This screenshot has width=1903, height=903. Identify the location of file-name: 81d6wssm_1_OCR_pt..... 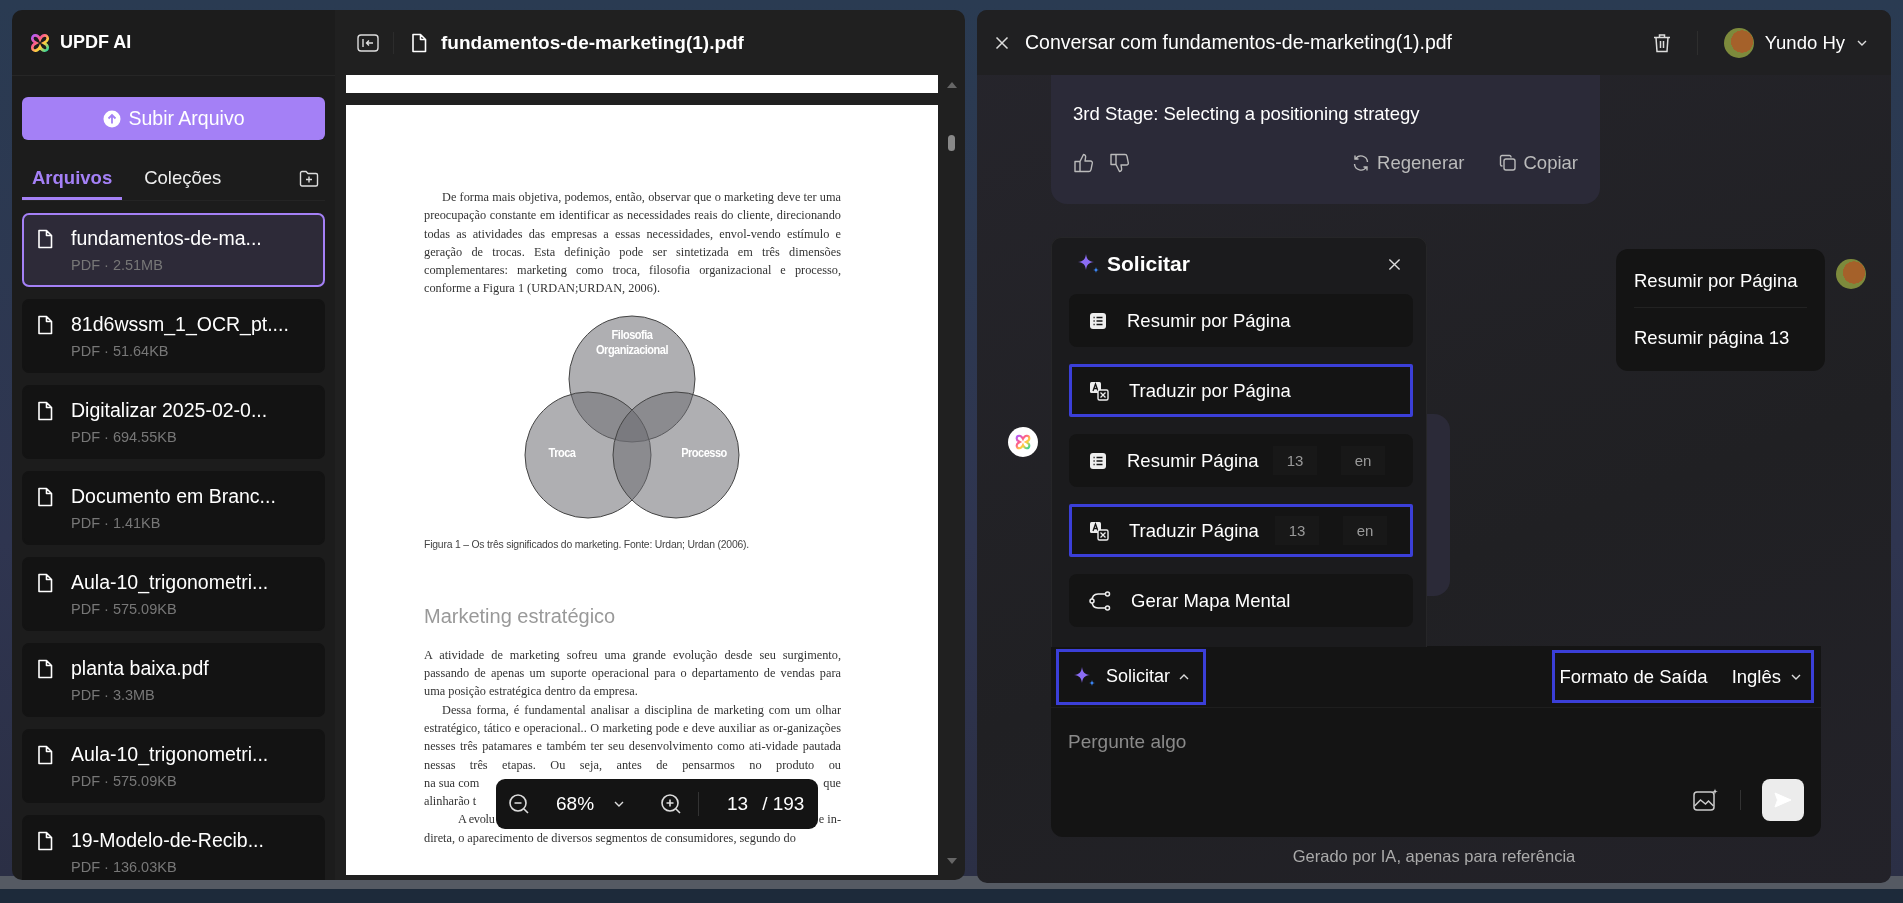
(180, 324).